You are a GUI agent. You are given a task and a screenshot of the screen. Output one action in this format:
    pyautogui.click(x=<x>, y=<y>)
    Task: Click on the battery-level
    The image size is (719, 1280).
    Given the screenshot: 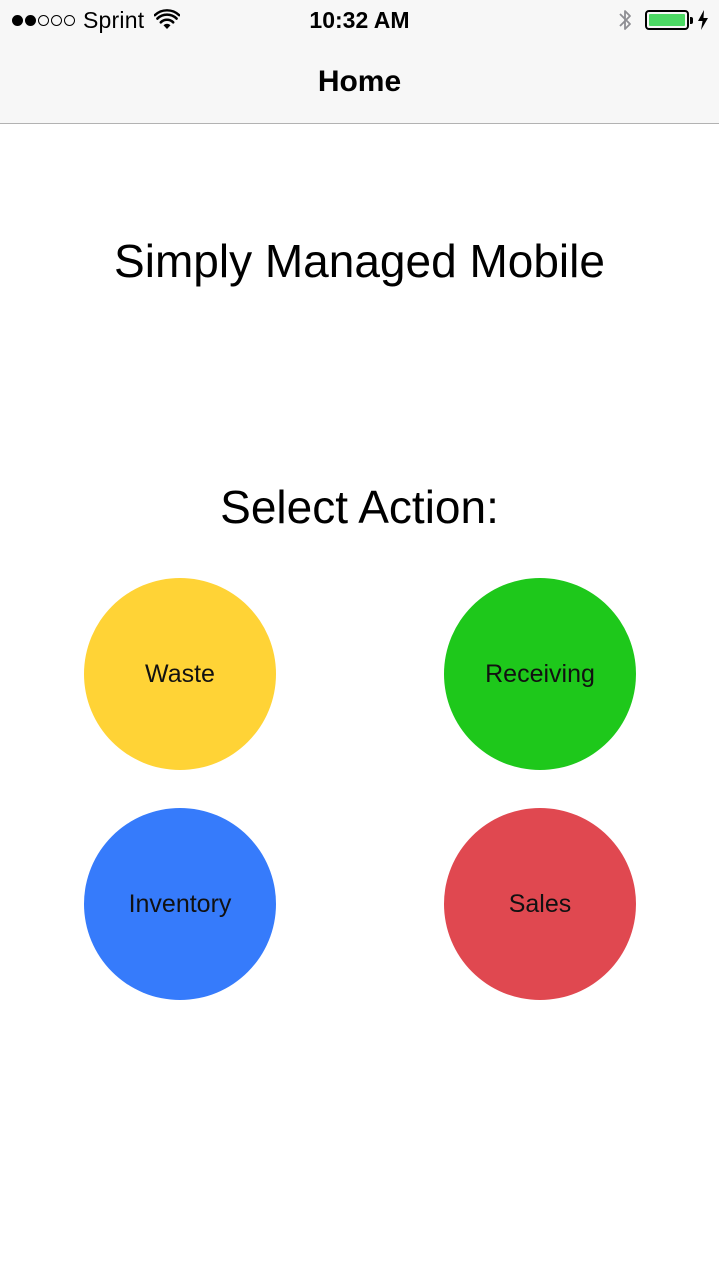 What is the action you would take?
    pyautogui.click(x=667, y=20)
    